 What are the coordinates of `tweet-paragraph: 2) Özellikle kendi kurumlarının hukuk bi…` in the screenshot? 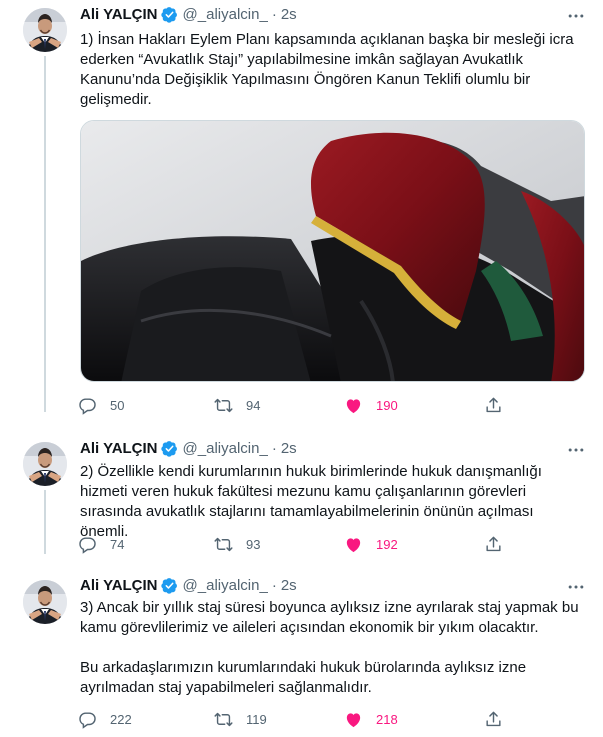 It's located at (311, 501).